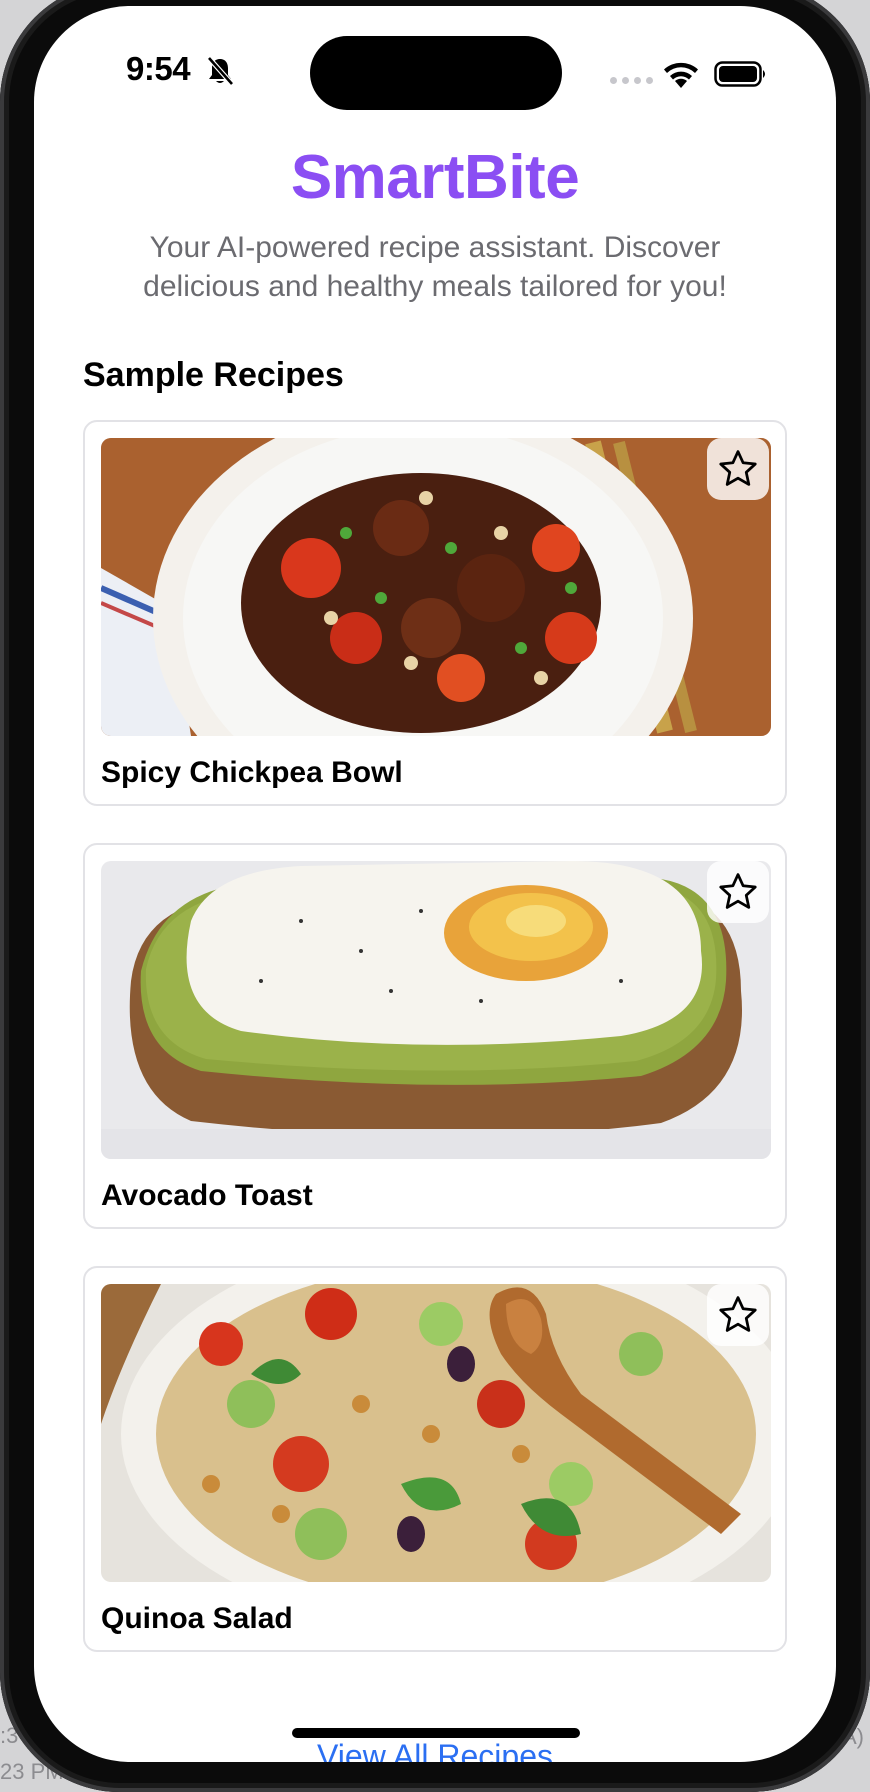  I want to click on bell-slash-icon, so click(220, 71).